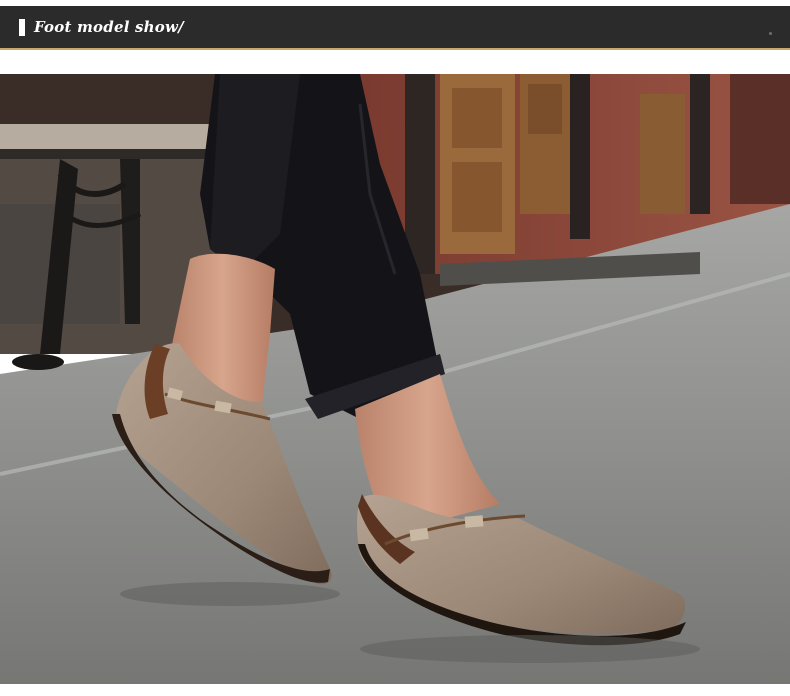 The height and width of the screenshot is (696, 790). Describe the element at coordinates (22, 27) in the screenshot. I see `header-marker-icon` at that location.